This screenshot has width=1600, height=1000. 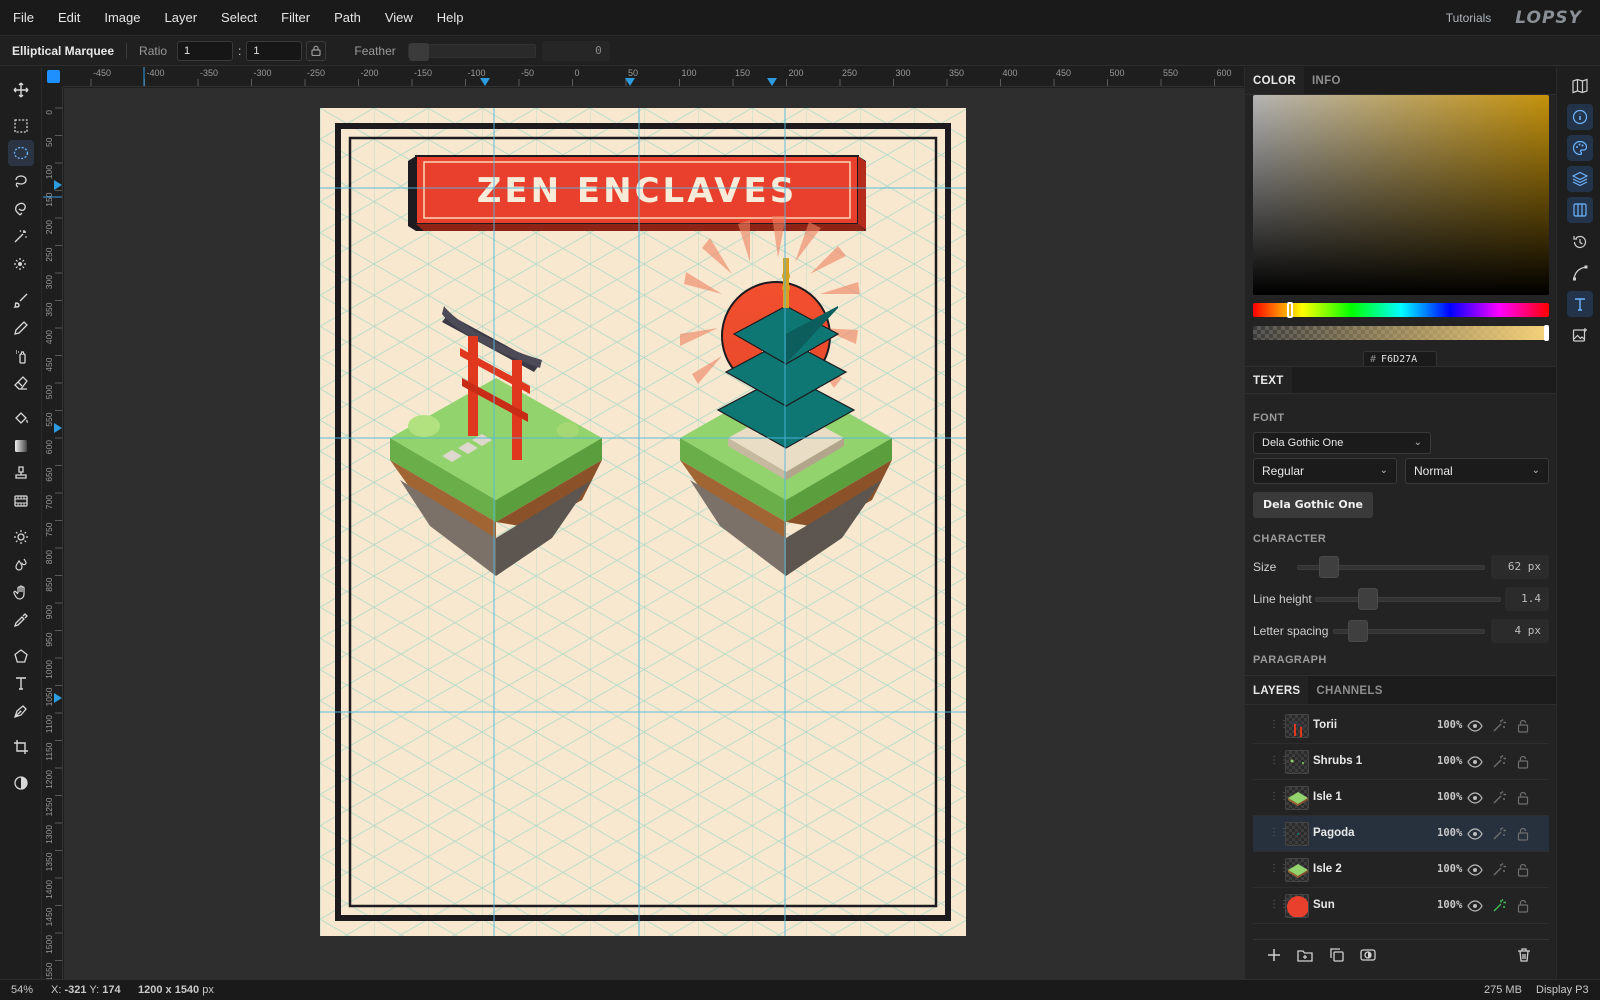 What do you see at coordinates (471, 51) in the screenshot?
I see `feather-slider` at bounding box center [471, 51].